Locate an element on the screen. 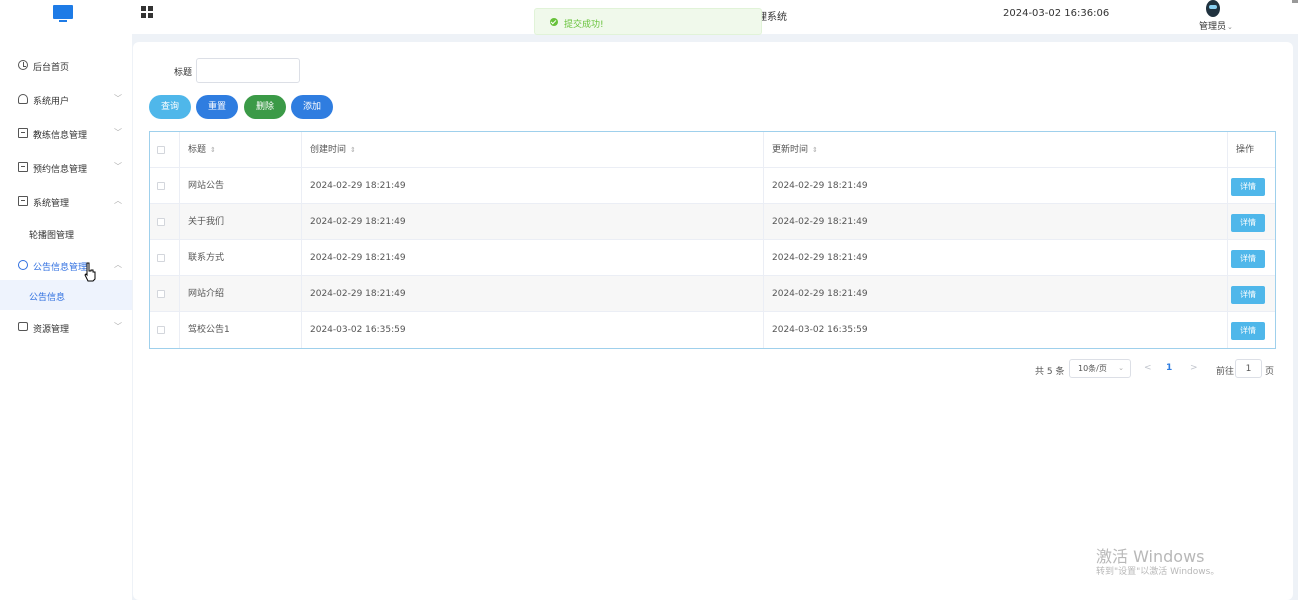  header-checkbox-cell is located at coordinates (165, 150).